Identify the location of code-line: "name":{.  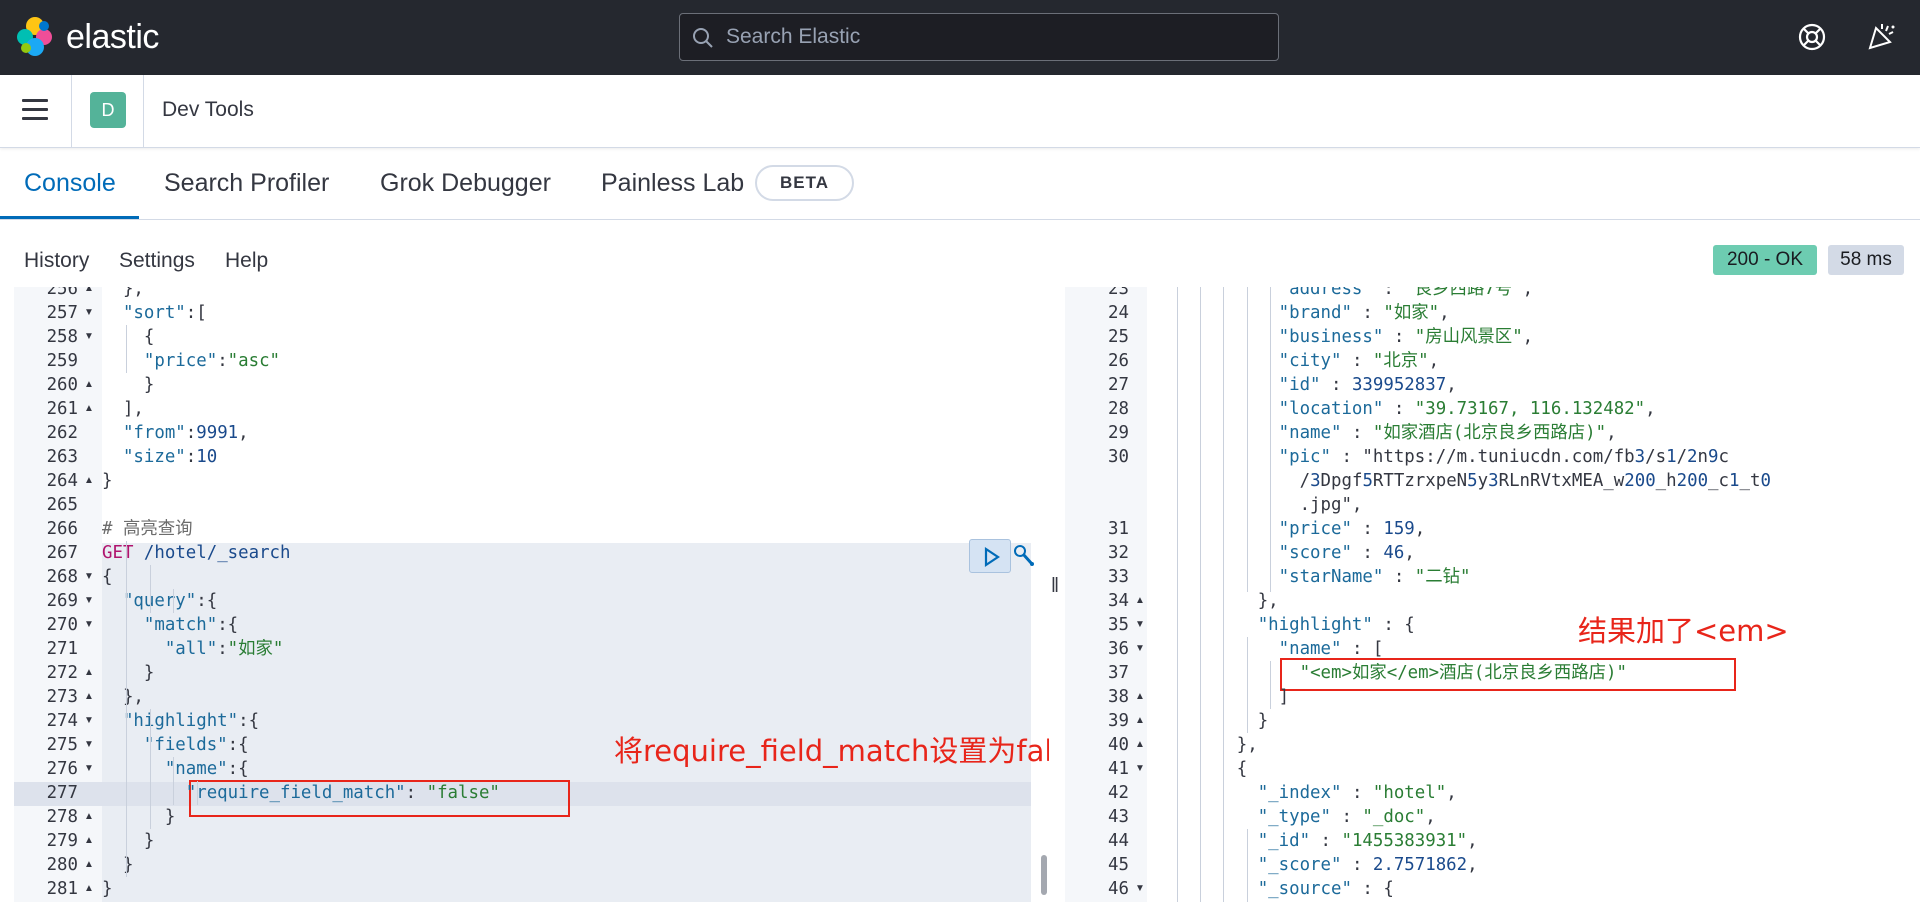
(206, 769).